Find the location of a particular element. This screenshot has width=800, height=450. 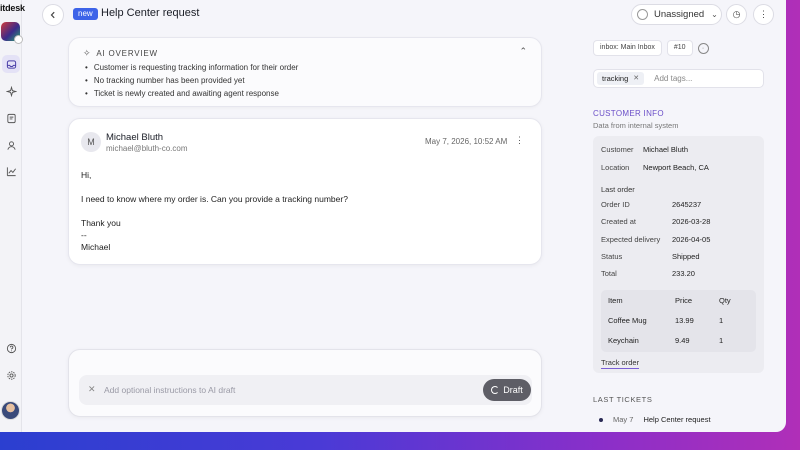

field-value: 2026-03-28 is located at coordinates (691, 221).